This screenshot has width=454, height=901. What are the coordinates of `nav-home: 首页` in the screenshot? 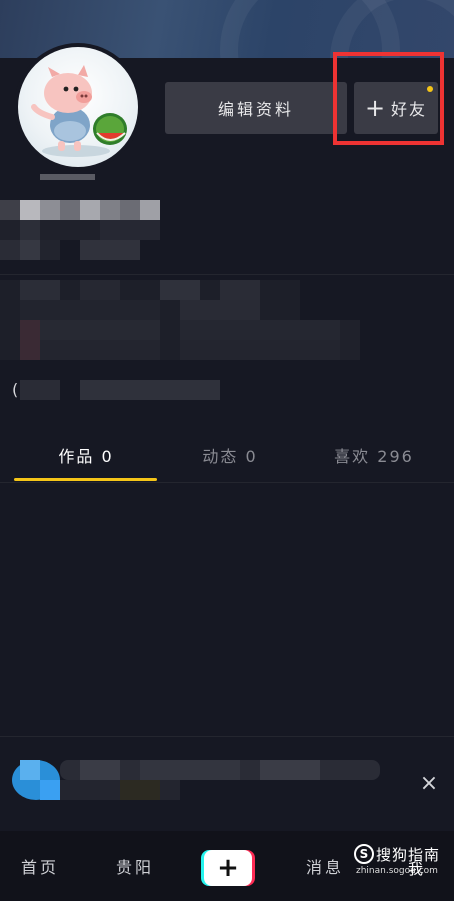 It's located at (40, 866).